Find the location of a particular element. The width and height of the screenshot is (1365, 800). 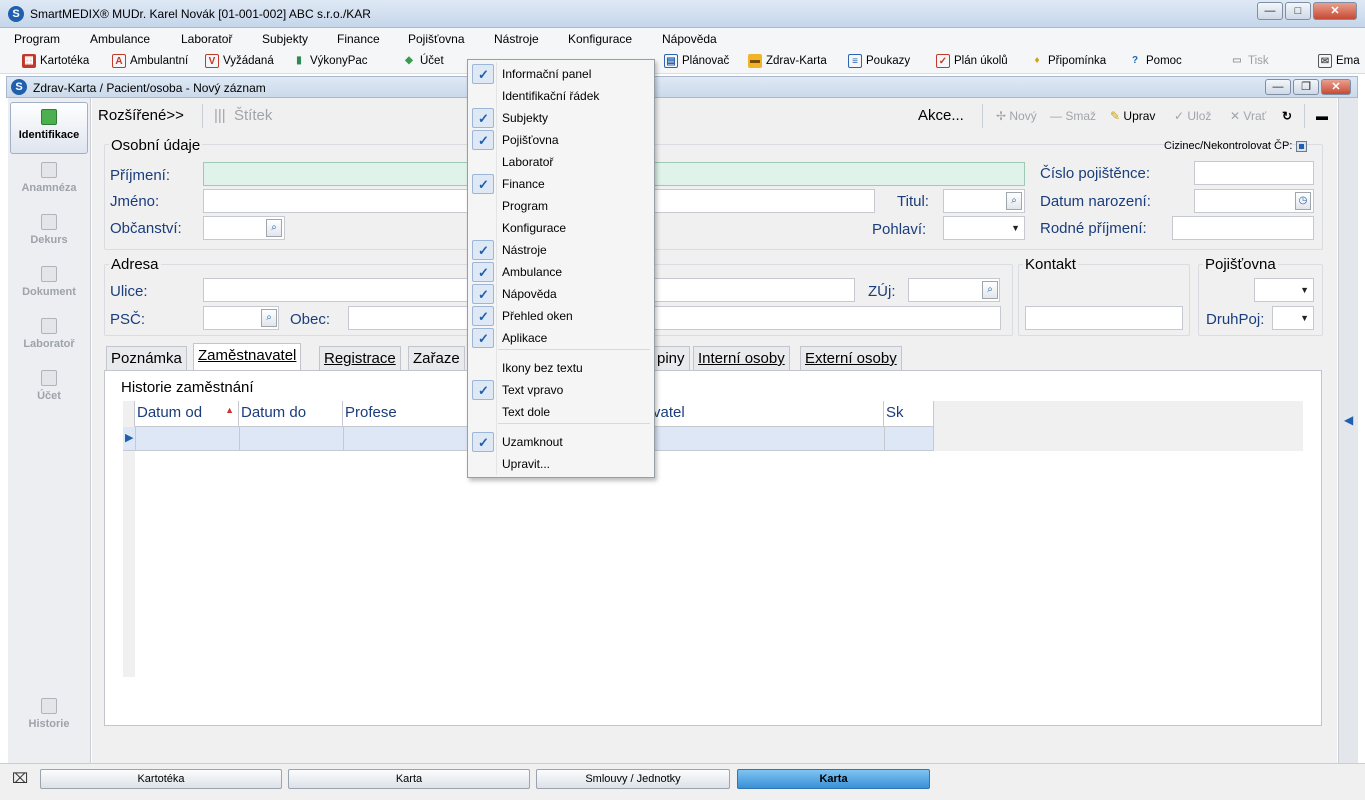

column-sk: Sk is located at coordinates (909, 414).